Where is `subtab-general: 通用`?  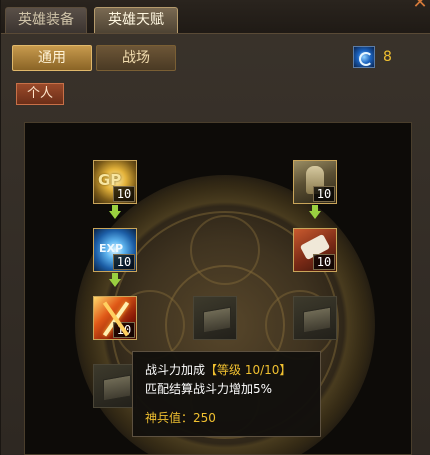 subtab-general: 通用 is located at coordinates (52, 58).